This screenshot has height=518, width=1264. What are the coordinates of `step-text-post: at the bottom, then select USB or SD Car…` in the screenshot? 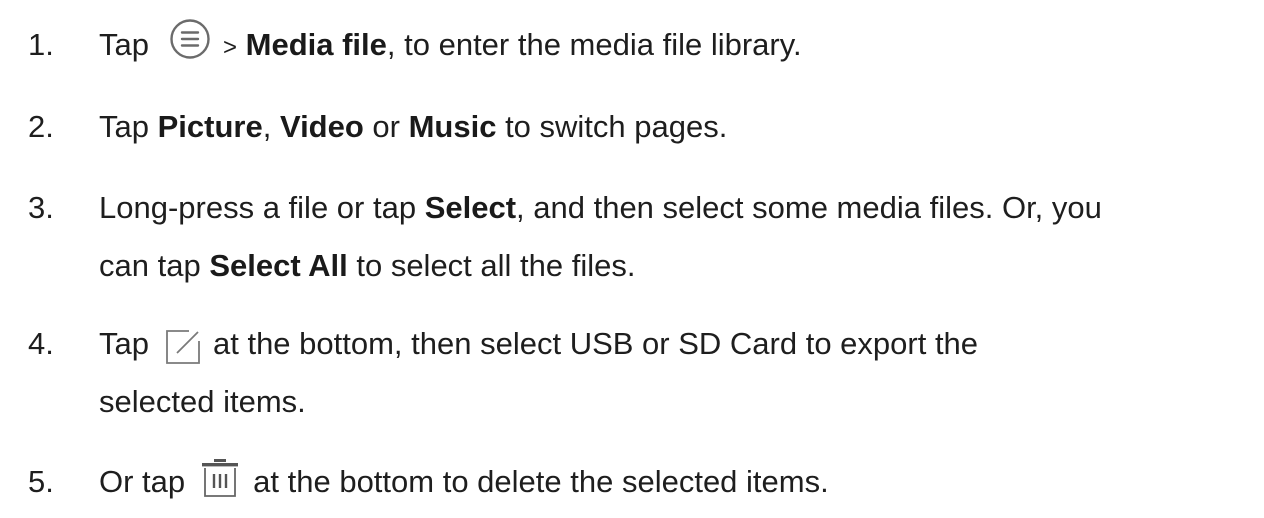 It's located at (595, 343).